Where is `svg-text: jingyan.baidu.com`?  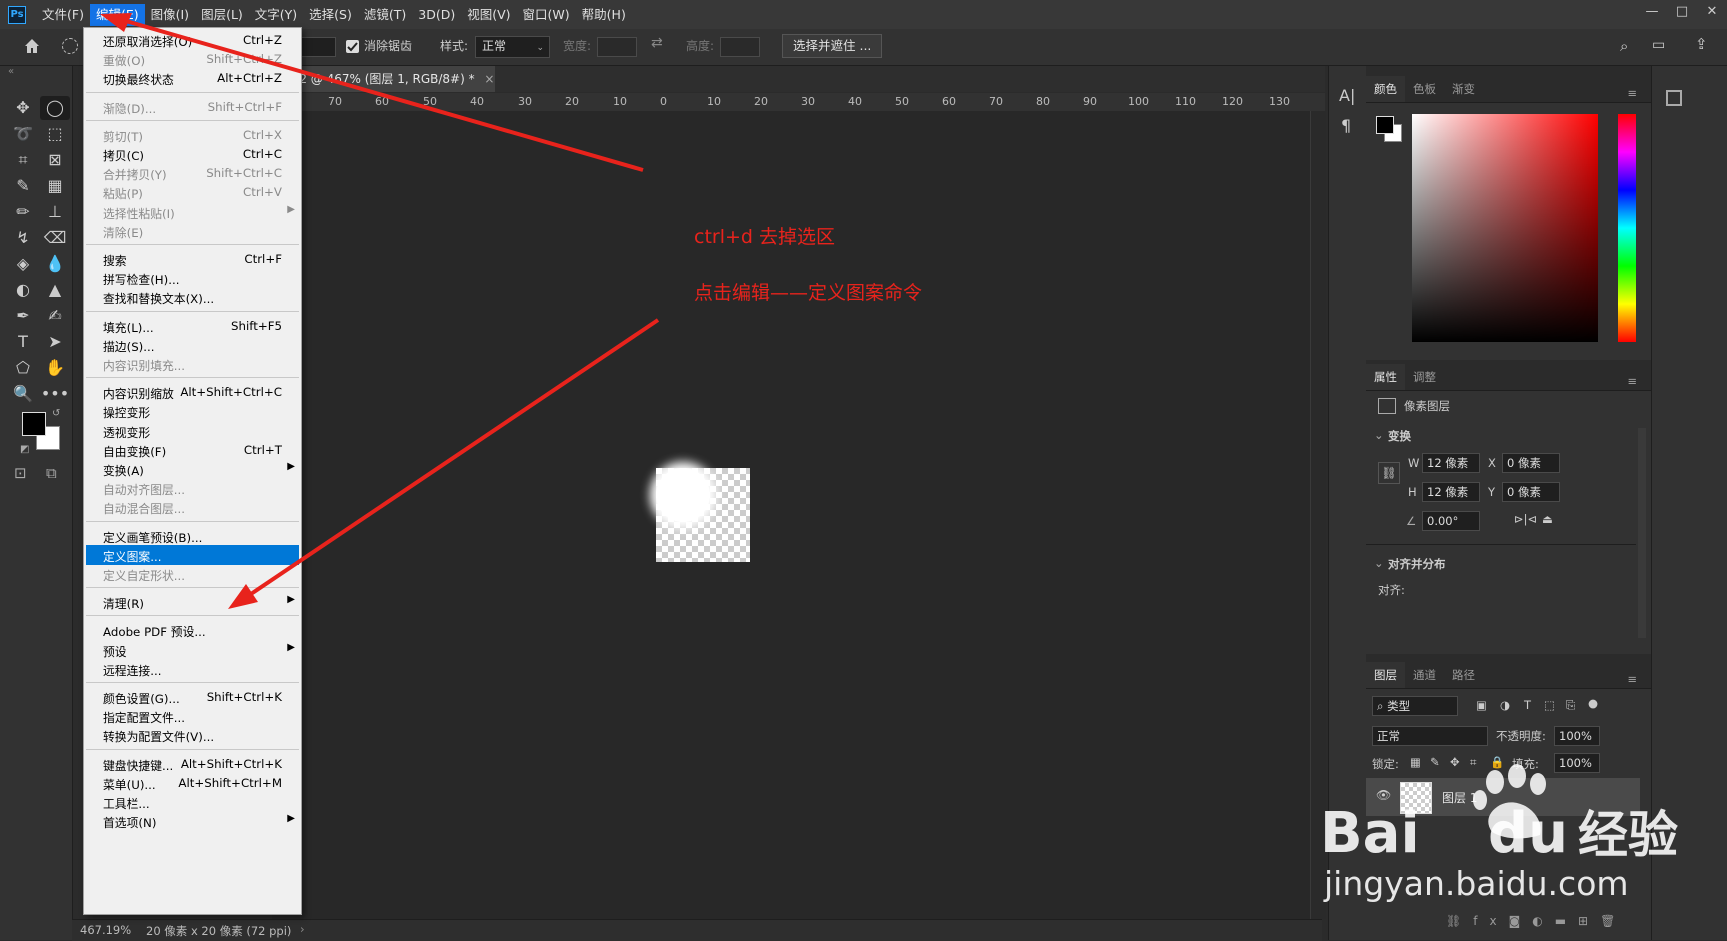
svg-text: jingyan.baidu.com is located at coordinates (1476, 883).